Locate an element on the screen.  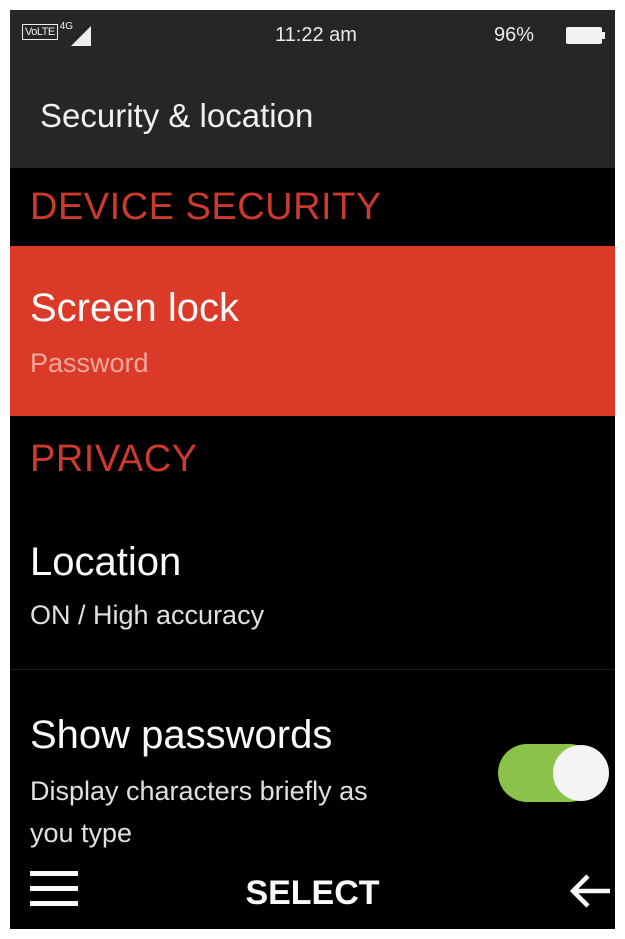
section-header-privacy: PRIVACY is located at coordinates (312, 454).